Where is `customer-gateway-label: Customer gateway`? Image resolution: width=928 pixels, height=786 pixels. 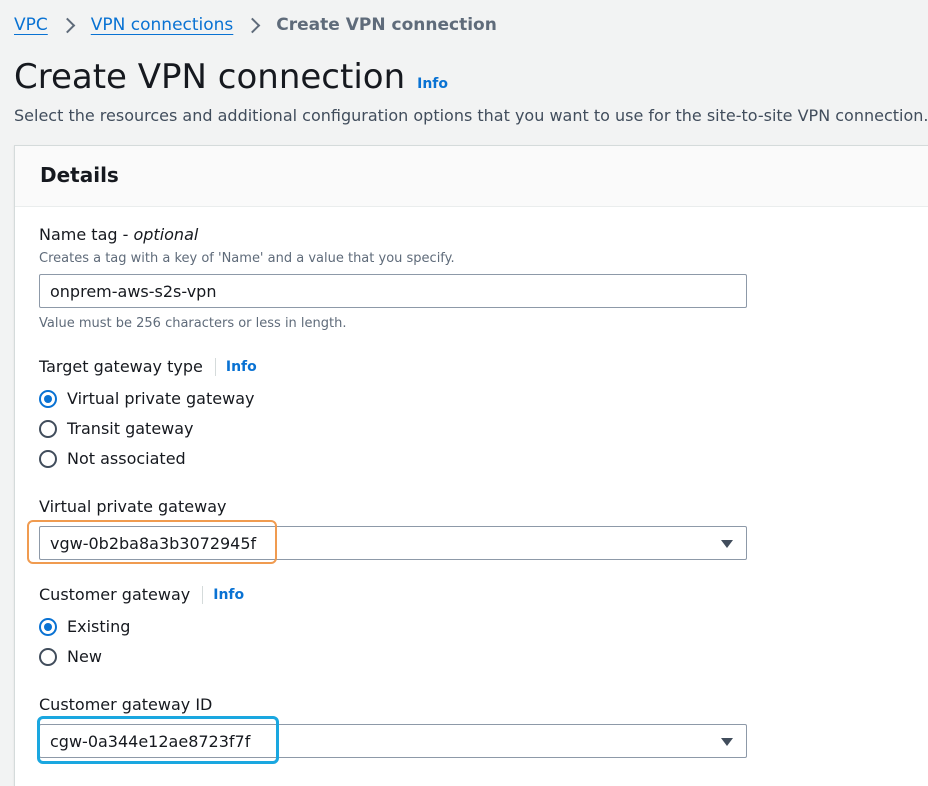
customer-gateway-label: Customer gateway is located at coordinates (115, 594).